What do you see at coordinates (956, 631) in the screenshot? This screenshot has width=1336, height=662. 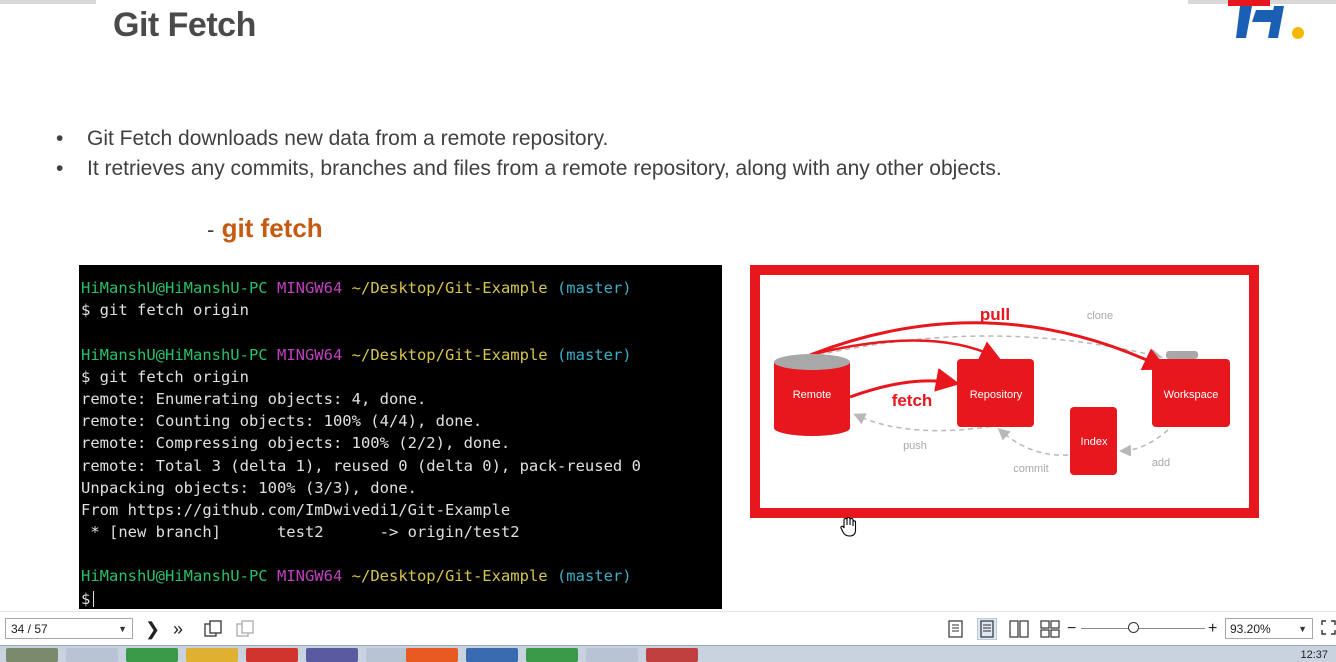 I see `single-page-icon` at bounding box center [956, 631].